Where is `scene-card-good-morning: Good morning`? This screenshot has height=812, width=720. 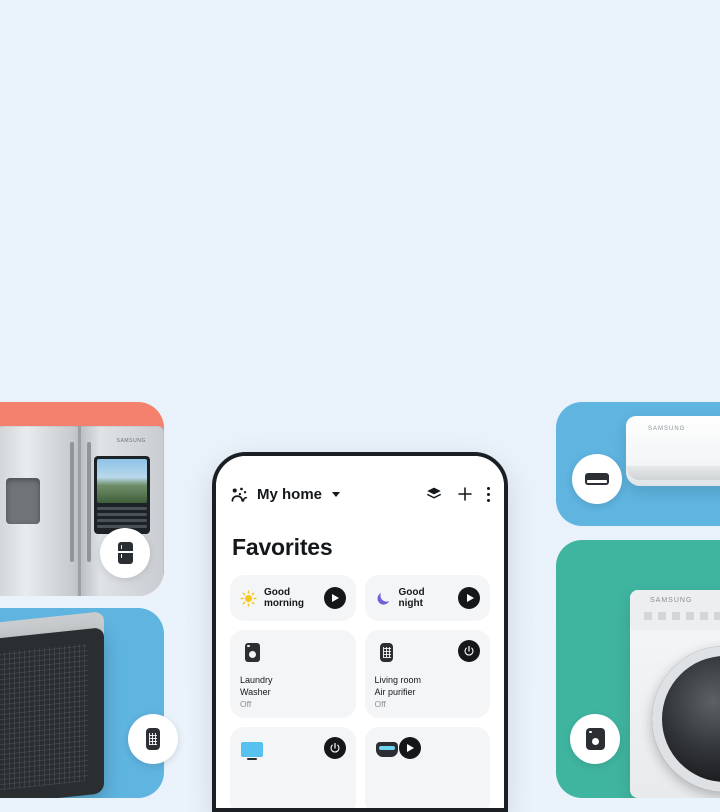 scene-card-good-morning: Good morning is located at coordinates (293, 598).